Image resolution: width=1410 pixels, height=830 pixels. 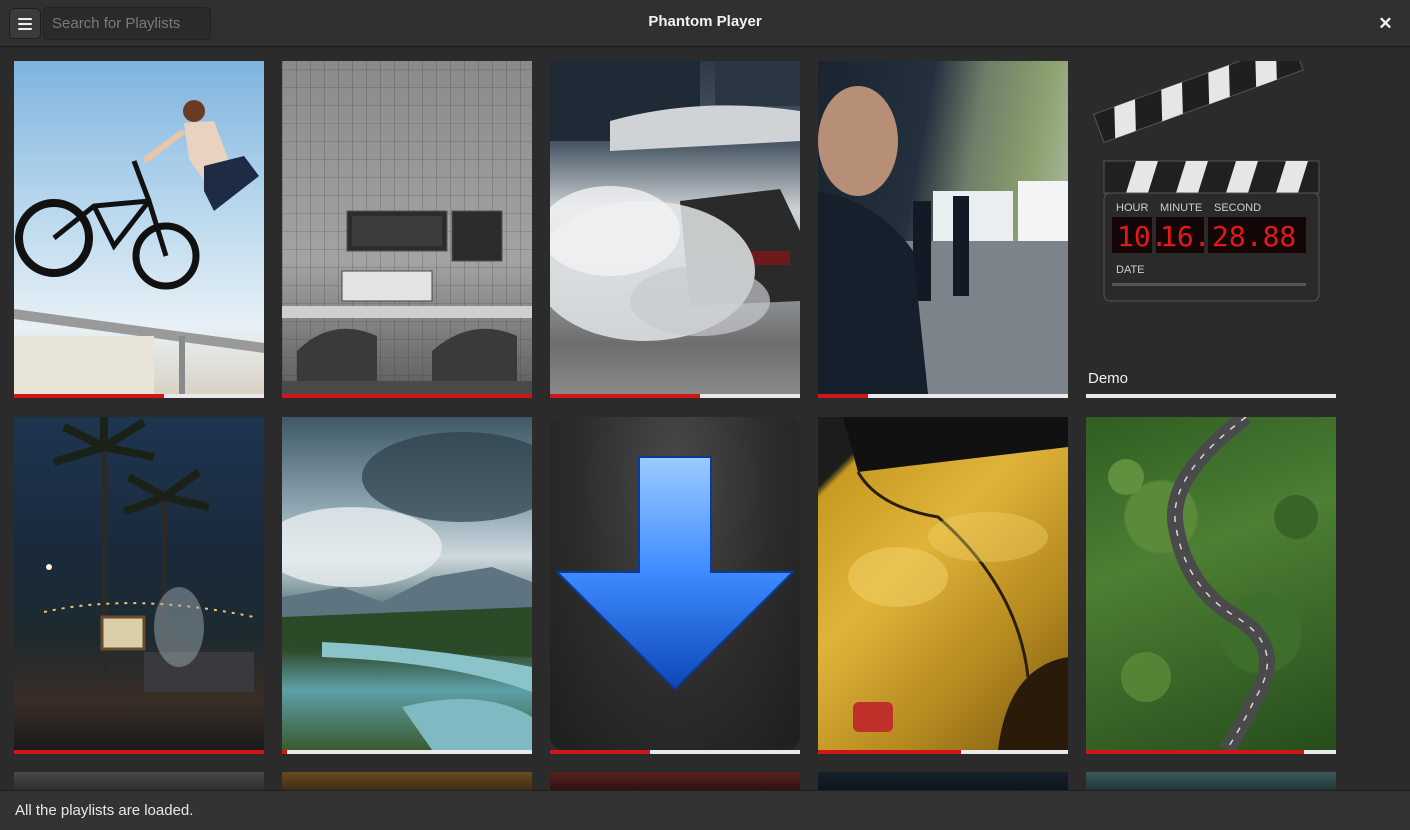 I want to click on menu-button, so click(x=25, y=23).